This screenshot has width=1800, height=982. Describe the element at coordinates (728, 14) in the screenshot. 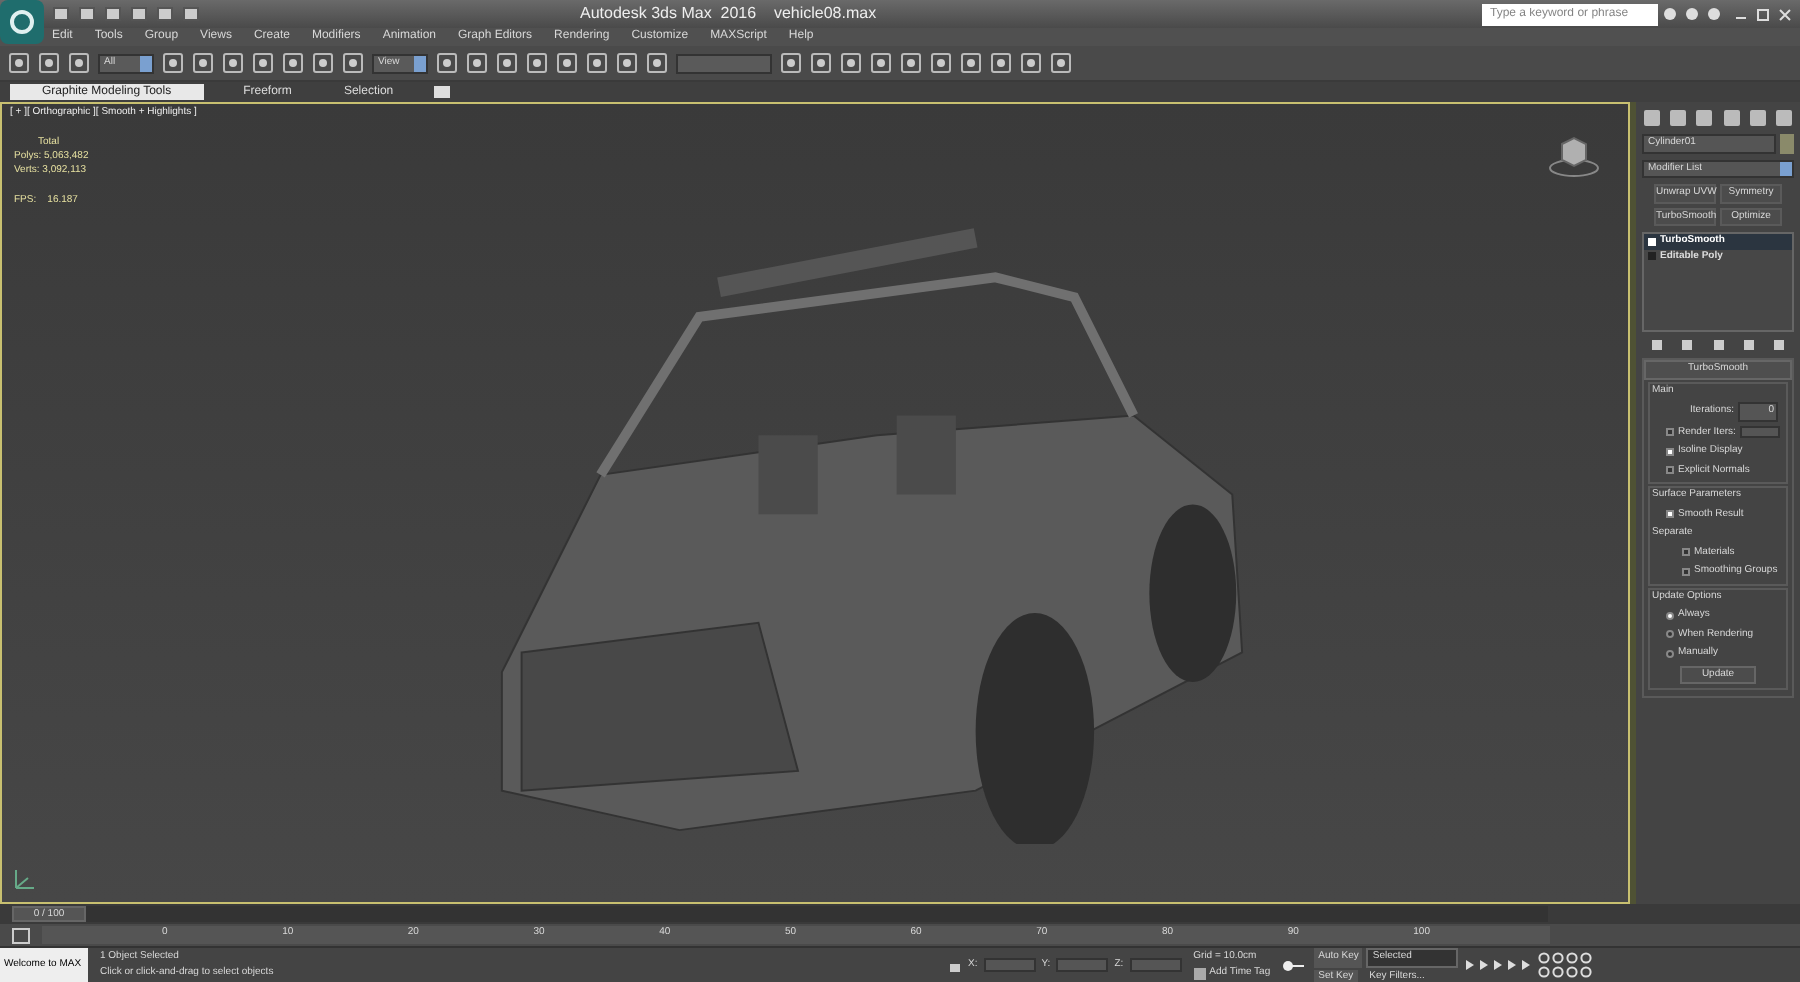

I see `window-title: Autodesk 3ds Max 2016 vehicle08.max` at that location.